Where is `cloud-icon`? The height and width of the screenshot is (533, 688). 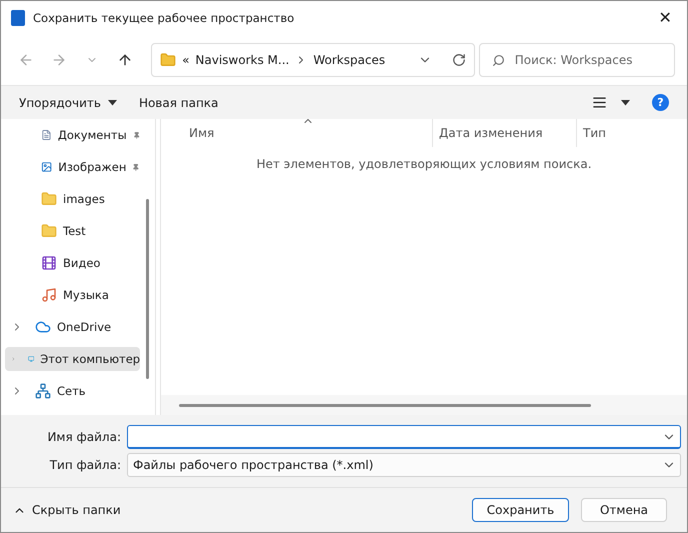 cloud-icon is located at coordinates (43, 327).